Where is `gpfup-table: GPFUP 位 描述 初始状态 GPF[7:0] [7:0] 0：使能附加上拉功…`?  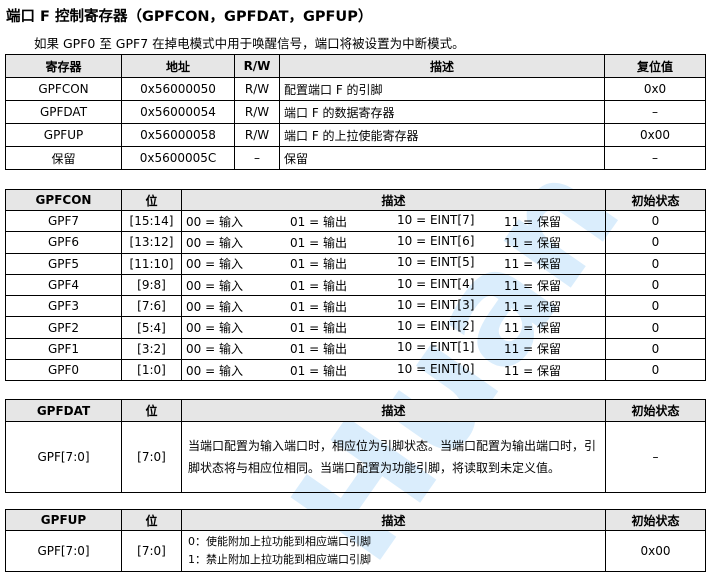 gpfup-table: GPFUP 位 描述 初始状态 GPF[7:0] [7:0] 0：使能附加上拉功… is located at coordinates (355, 540).